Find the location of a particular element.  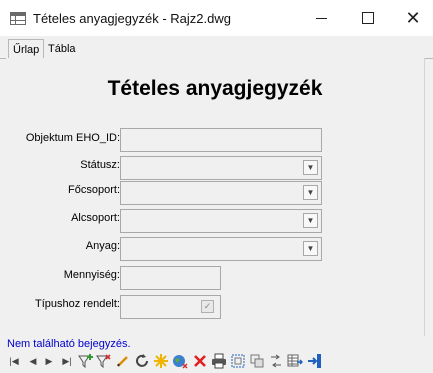

title-bar: Tételes anyagjegyzék - Rajz2.dwg ✕ is located at coordinates (216, 18).